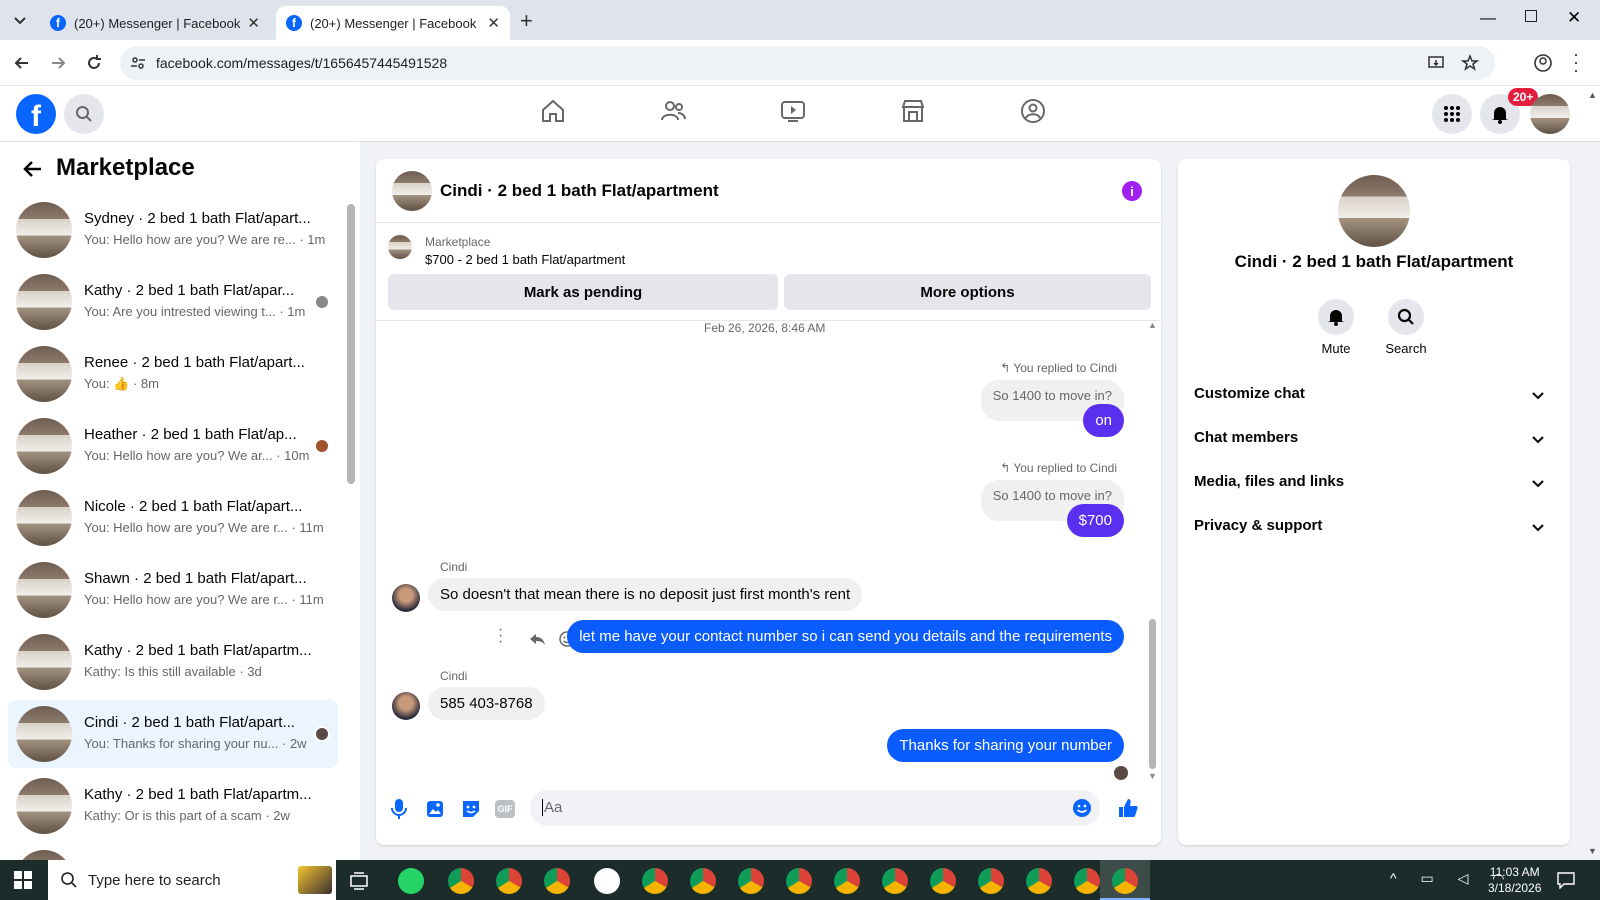 The width and height of the screenshot is (1600, 900). Describe the element at coordinates (1132, 191) in the screenshot. I see `conversation-info-icon: i` at that location.